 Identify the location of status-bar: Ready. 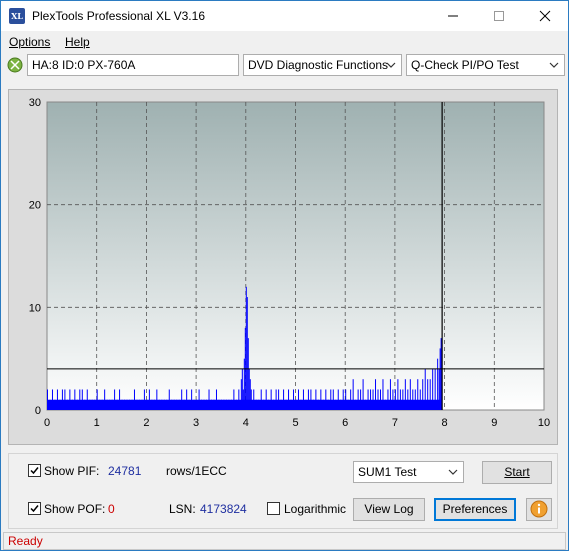
(284, 541).